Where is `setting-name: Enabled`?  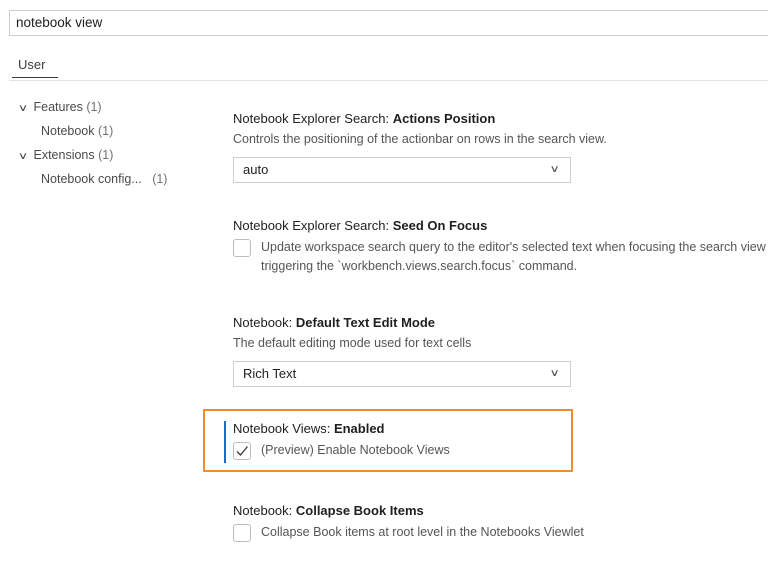
setting-name: Enabled is located at coordinates (359, 428).